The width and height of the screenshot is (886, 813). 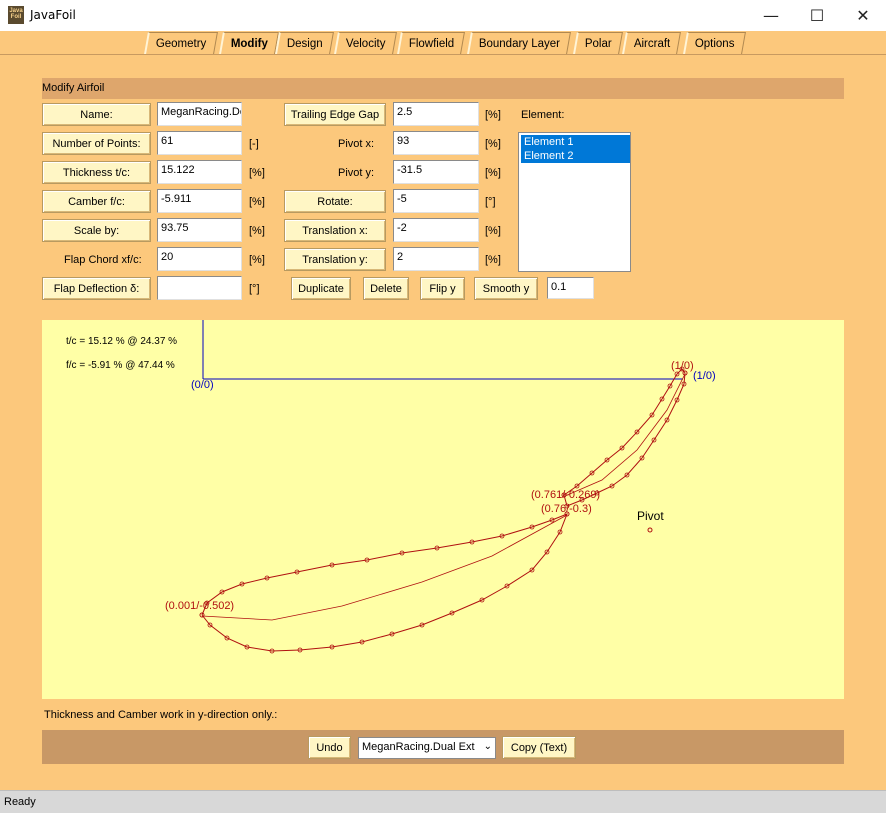 What do you see at coordinates (570, 288) in the screenshot?
I see `smooth-value-field: 0.1` at bounding box center [570, 288].